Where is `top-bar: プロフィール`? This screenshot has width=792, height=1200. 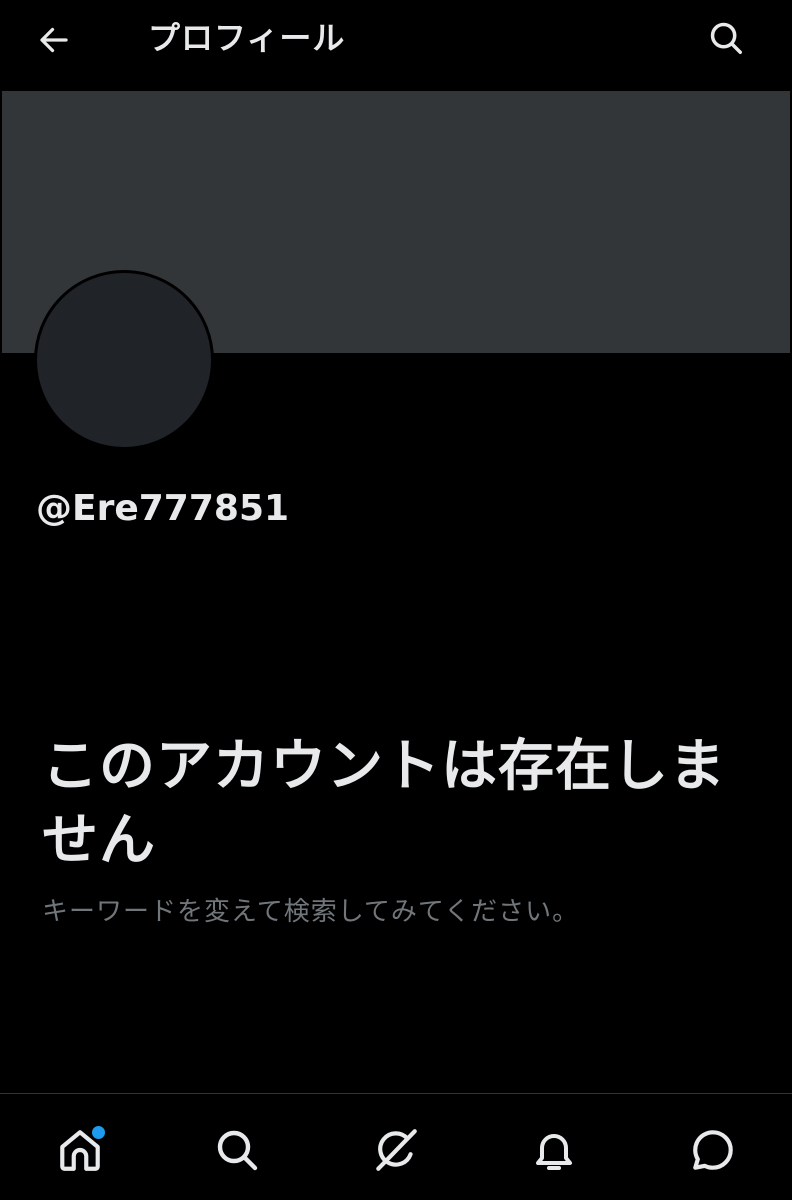 top-bar: プロフィール is located at coordinates (396, 45).